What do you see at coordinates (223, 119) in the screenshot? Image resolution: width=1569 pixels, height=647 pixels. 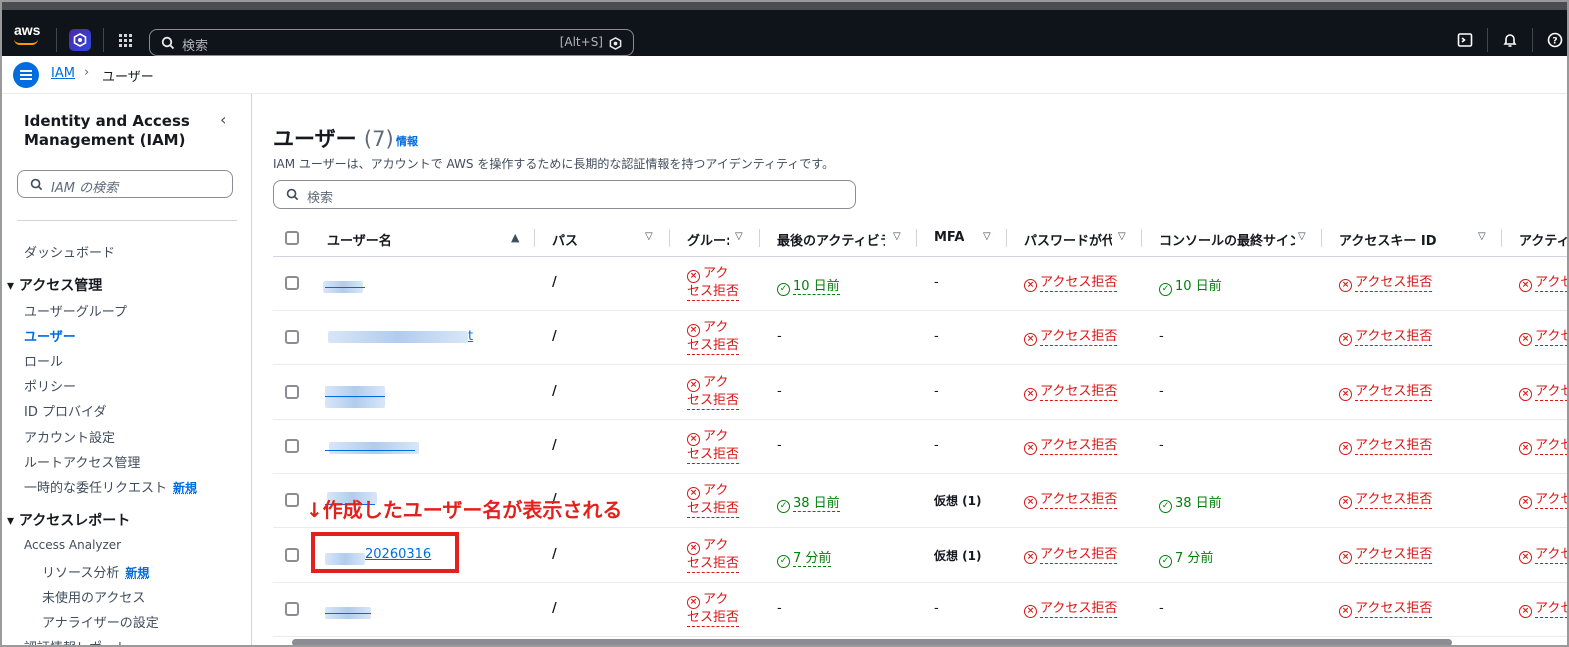 I see `chevron-left-icon: ‹` at bounding box center [223, 119].